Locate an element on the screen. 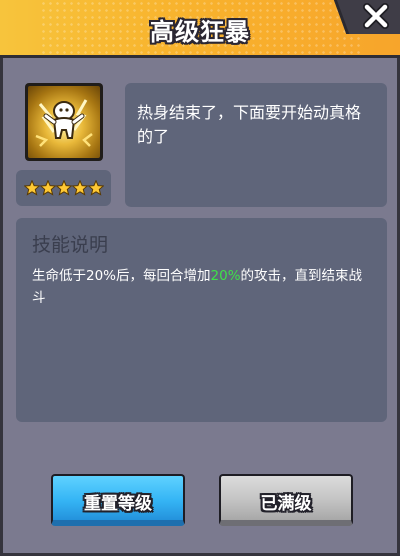 Image resolution: width=400 pixels, height=556 pixels. close-icon is located at coordinates (376, 16).